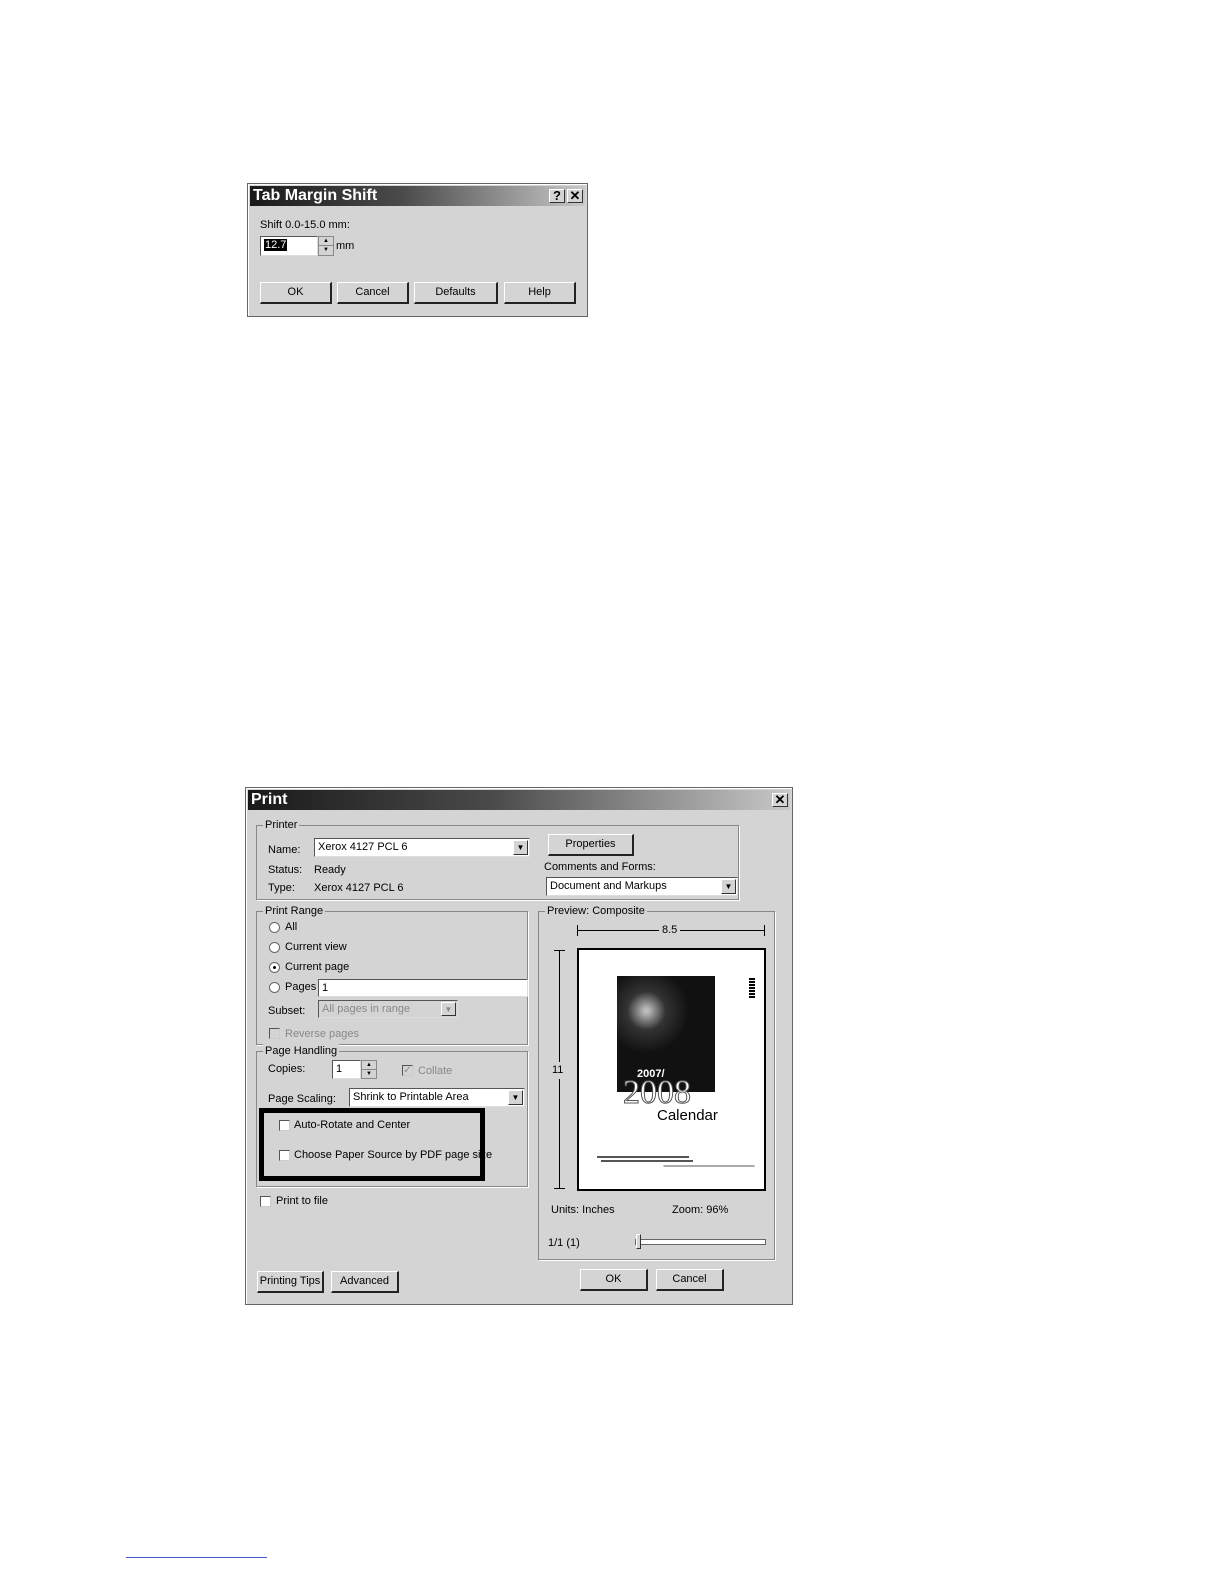 The image size is (1224, 1584). What do you see at coordinates (274, 967) in the screenshot?
I see `radio-current-page` at bounding box center [274, 967].